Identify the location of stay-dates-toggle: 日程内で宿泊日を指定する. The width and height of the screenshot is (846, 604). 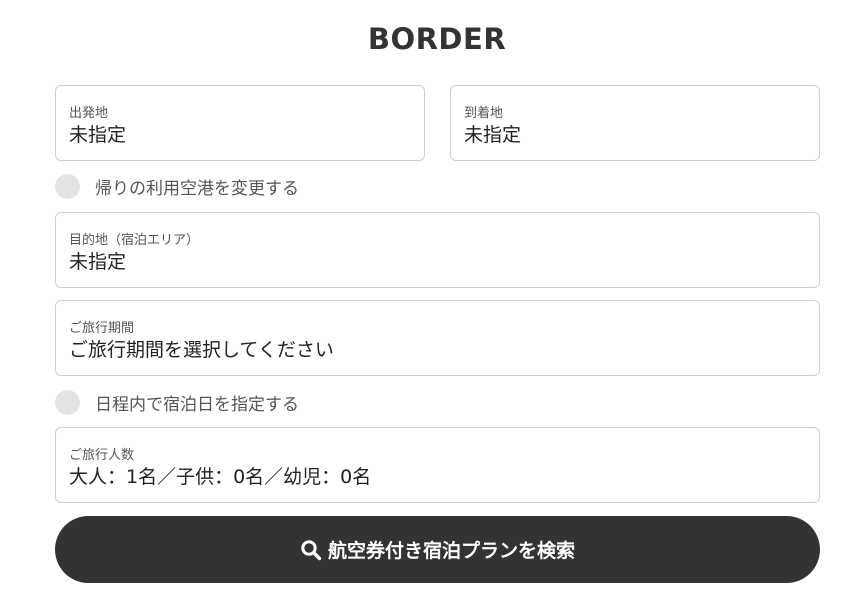
(177, 402).